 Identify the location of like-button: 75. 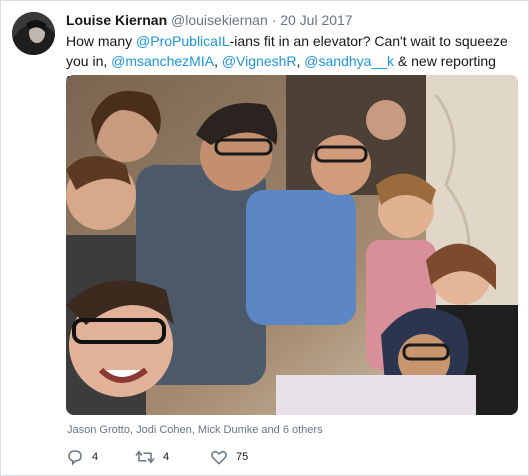
(229, 457).